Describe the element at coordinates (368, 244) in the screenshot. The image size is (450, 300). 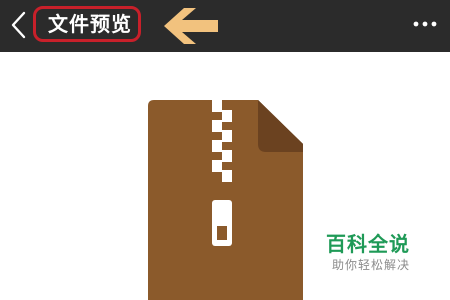
I see `watermark-title: 百科全说` at that location.